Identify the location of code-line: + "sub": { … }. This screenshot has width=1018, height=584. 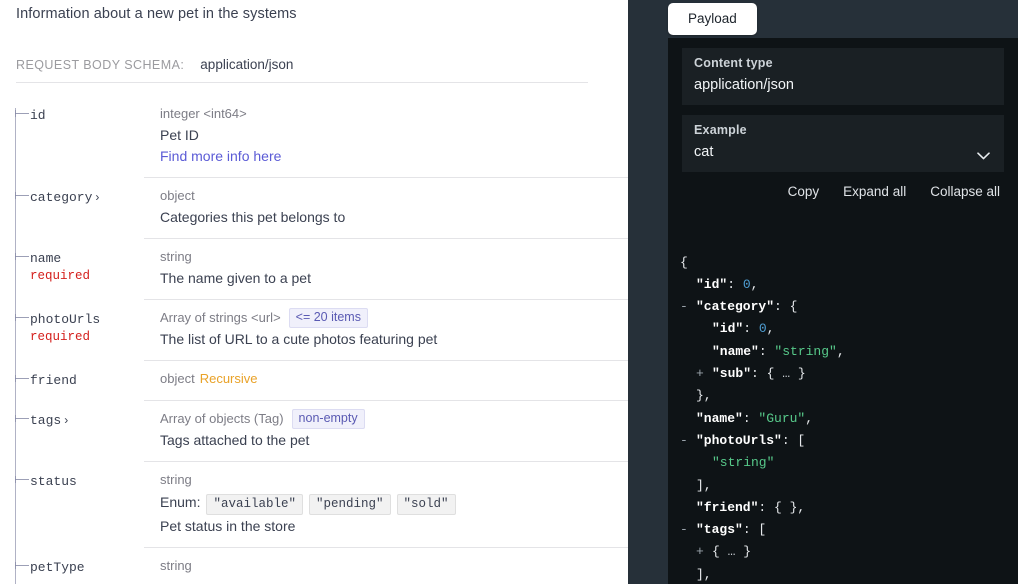
(849, 374).